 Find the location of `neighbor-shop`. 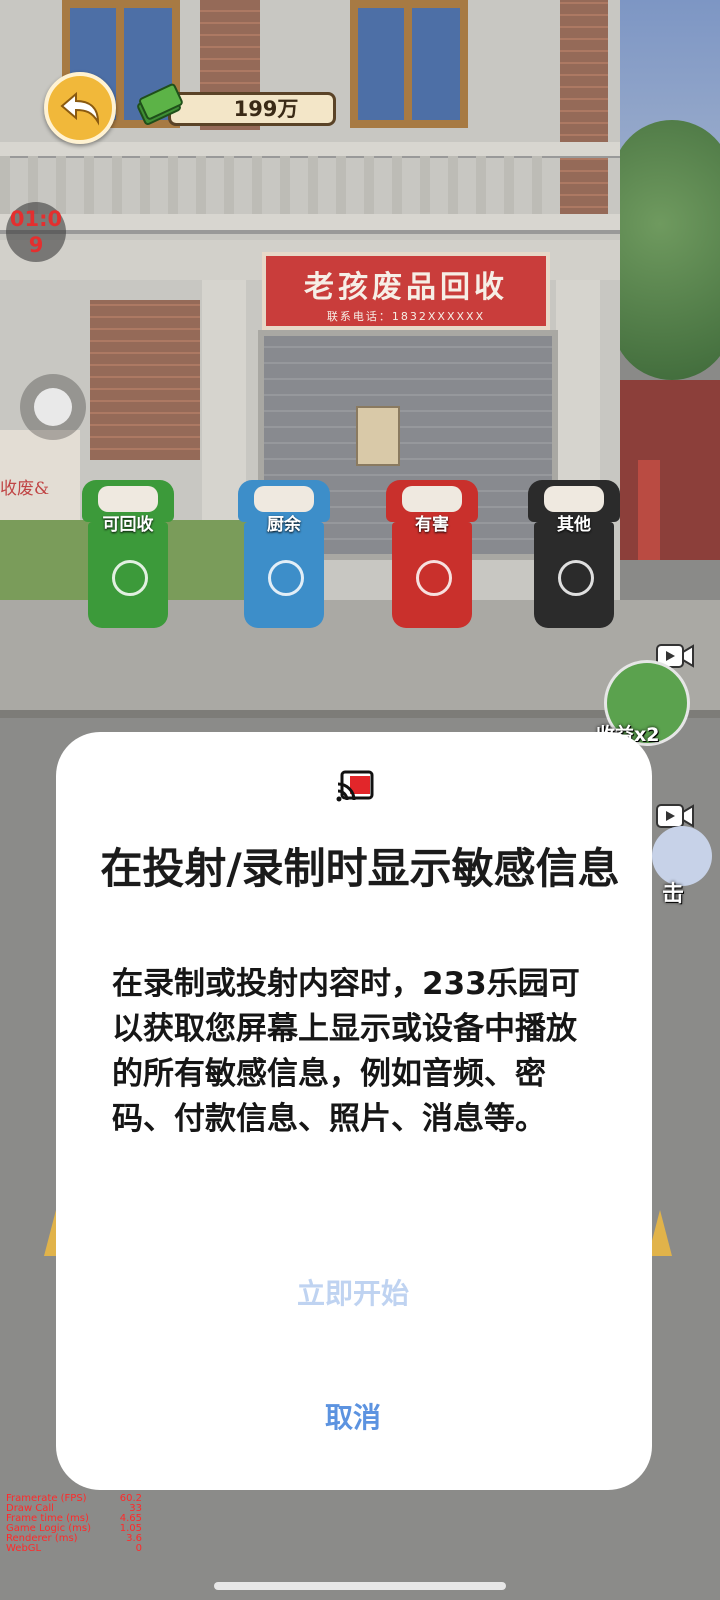

neighbor-shop is located at coordinates (670, 470).